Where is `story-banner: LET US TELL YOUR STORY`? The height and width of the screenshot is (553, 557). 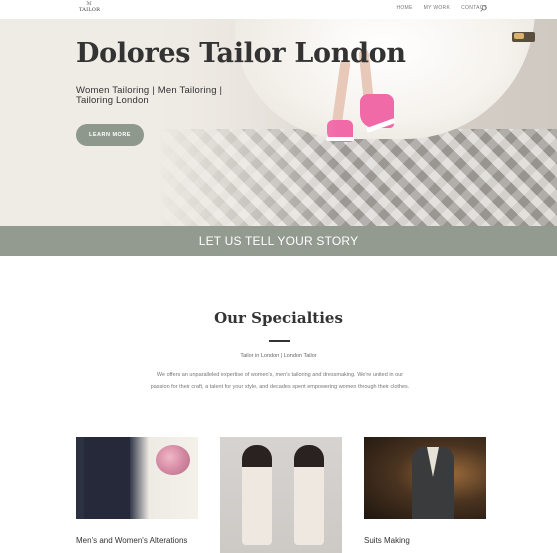
story-banner: LET US TELL YOUR STORY is located at coordinates (278, 241).